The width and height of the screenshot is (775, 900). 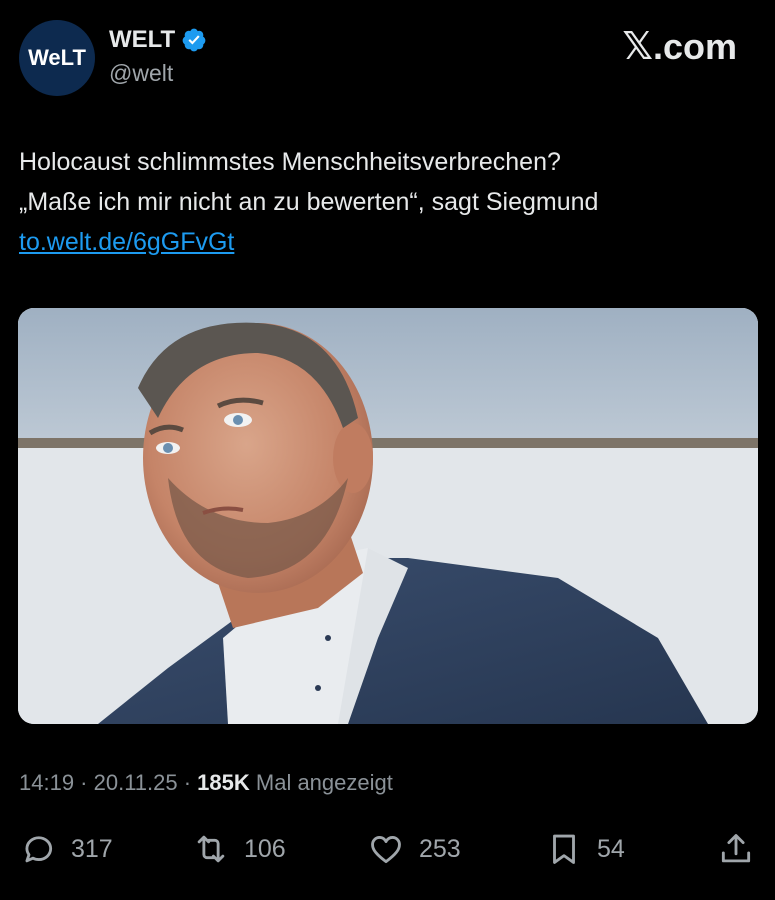 I want to click on x-com-logo: 𝕏 .com, so click(x=679, y=46).